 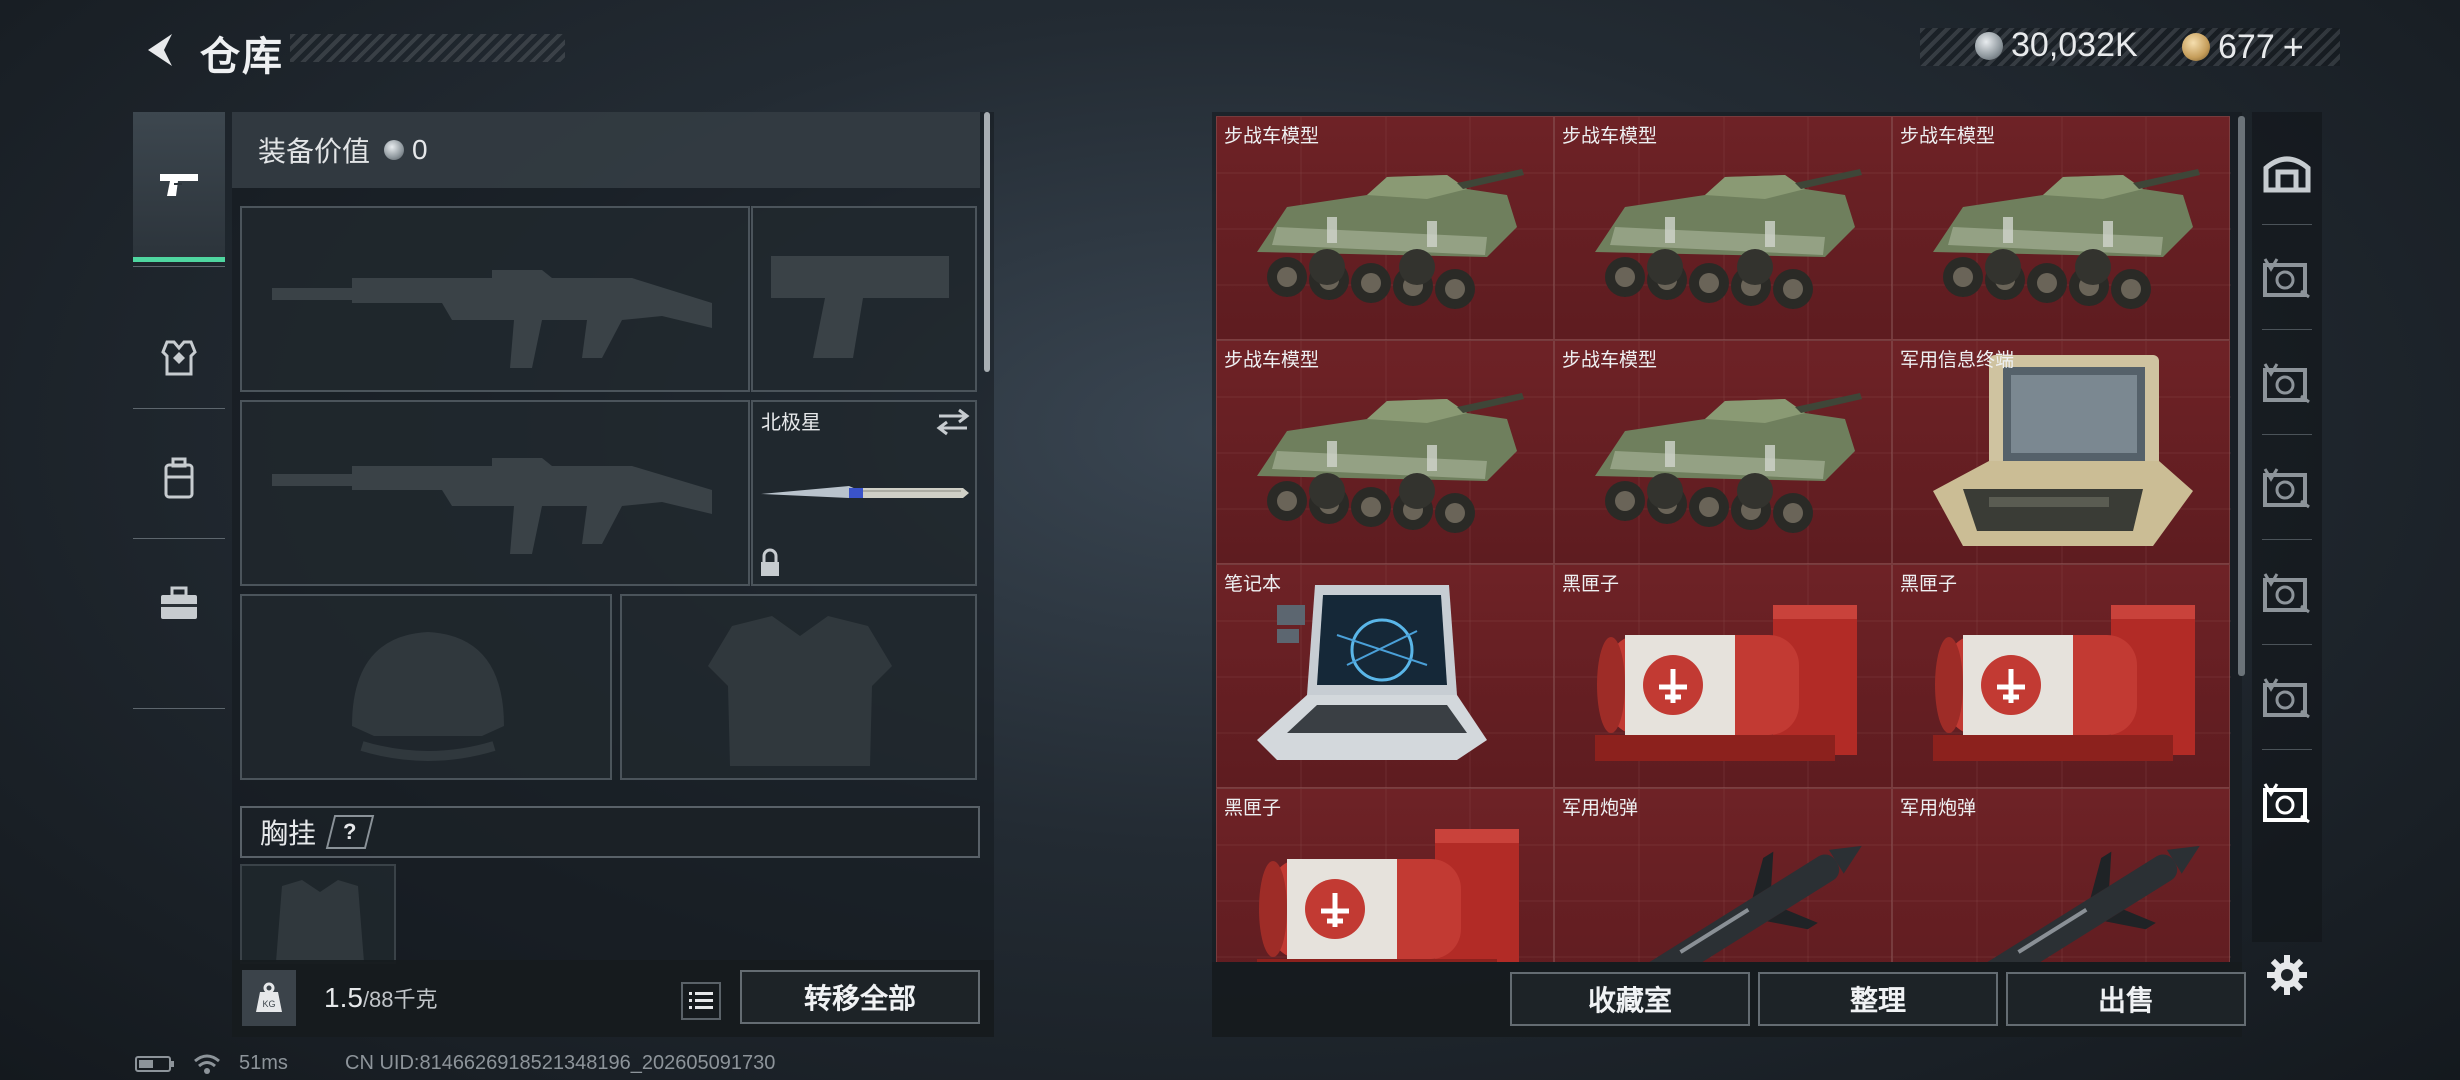 I want to click on primary-weapon-slot, so click(x=495, y=299).